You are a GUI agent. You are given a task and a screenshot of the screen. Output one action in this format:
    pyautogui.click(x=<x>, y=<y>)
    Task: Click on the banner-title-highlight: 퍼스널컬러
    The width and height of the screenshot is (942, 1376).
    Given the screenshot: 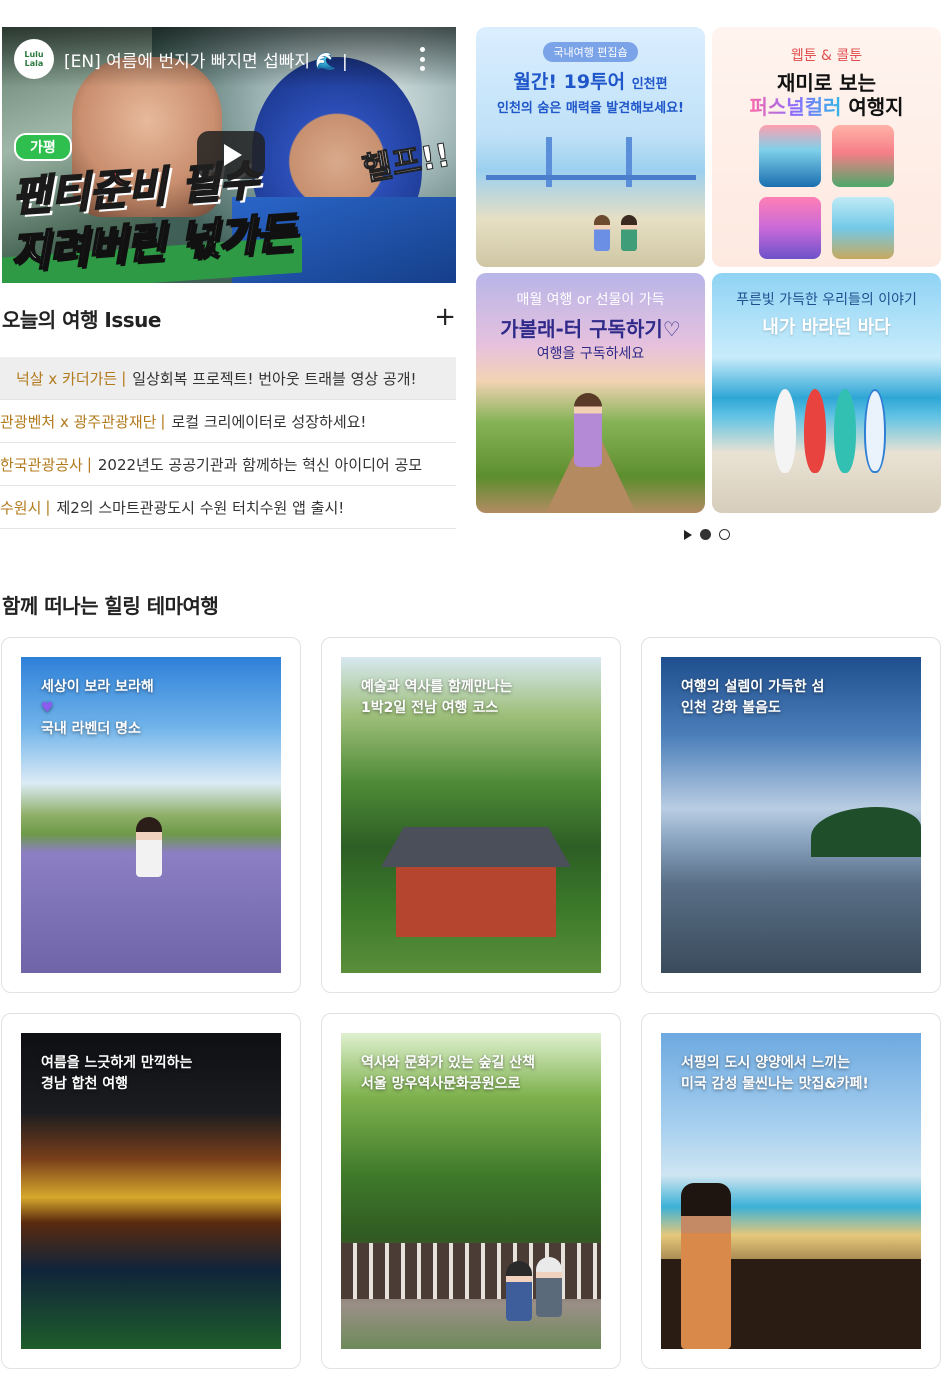 What is the action you would take?
    pyautogui.click(x=795, y=107)
    